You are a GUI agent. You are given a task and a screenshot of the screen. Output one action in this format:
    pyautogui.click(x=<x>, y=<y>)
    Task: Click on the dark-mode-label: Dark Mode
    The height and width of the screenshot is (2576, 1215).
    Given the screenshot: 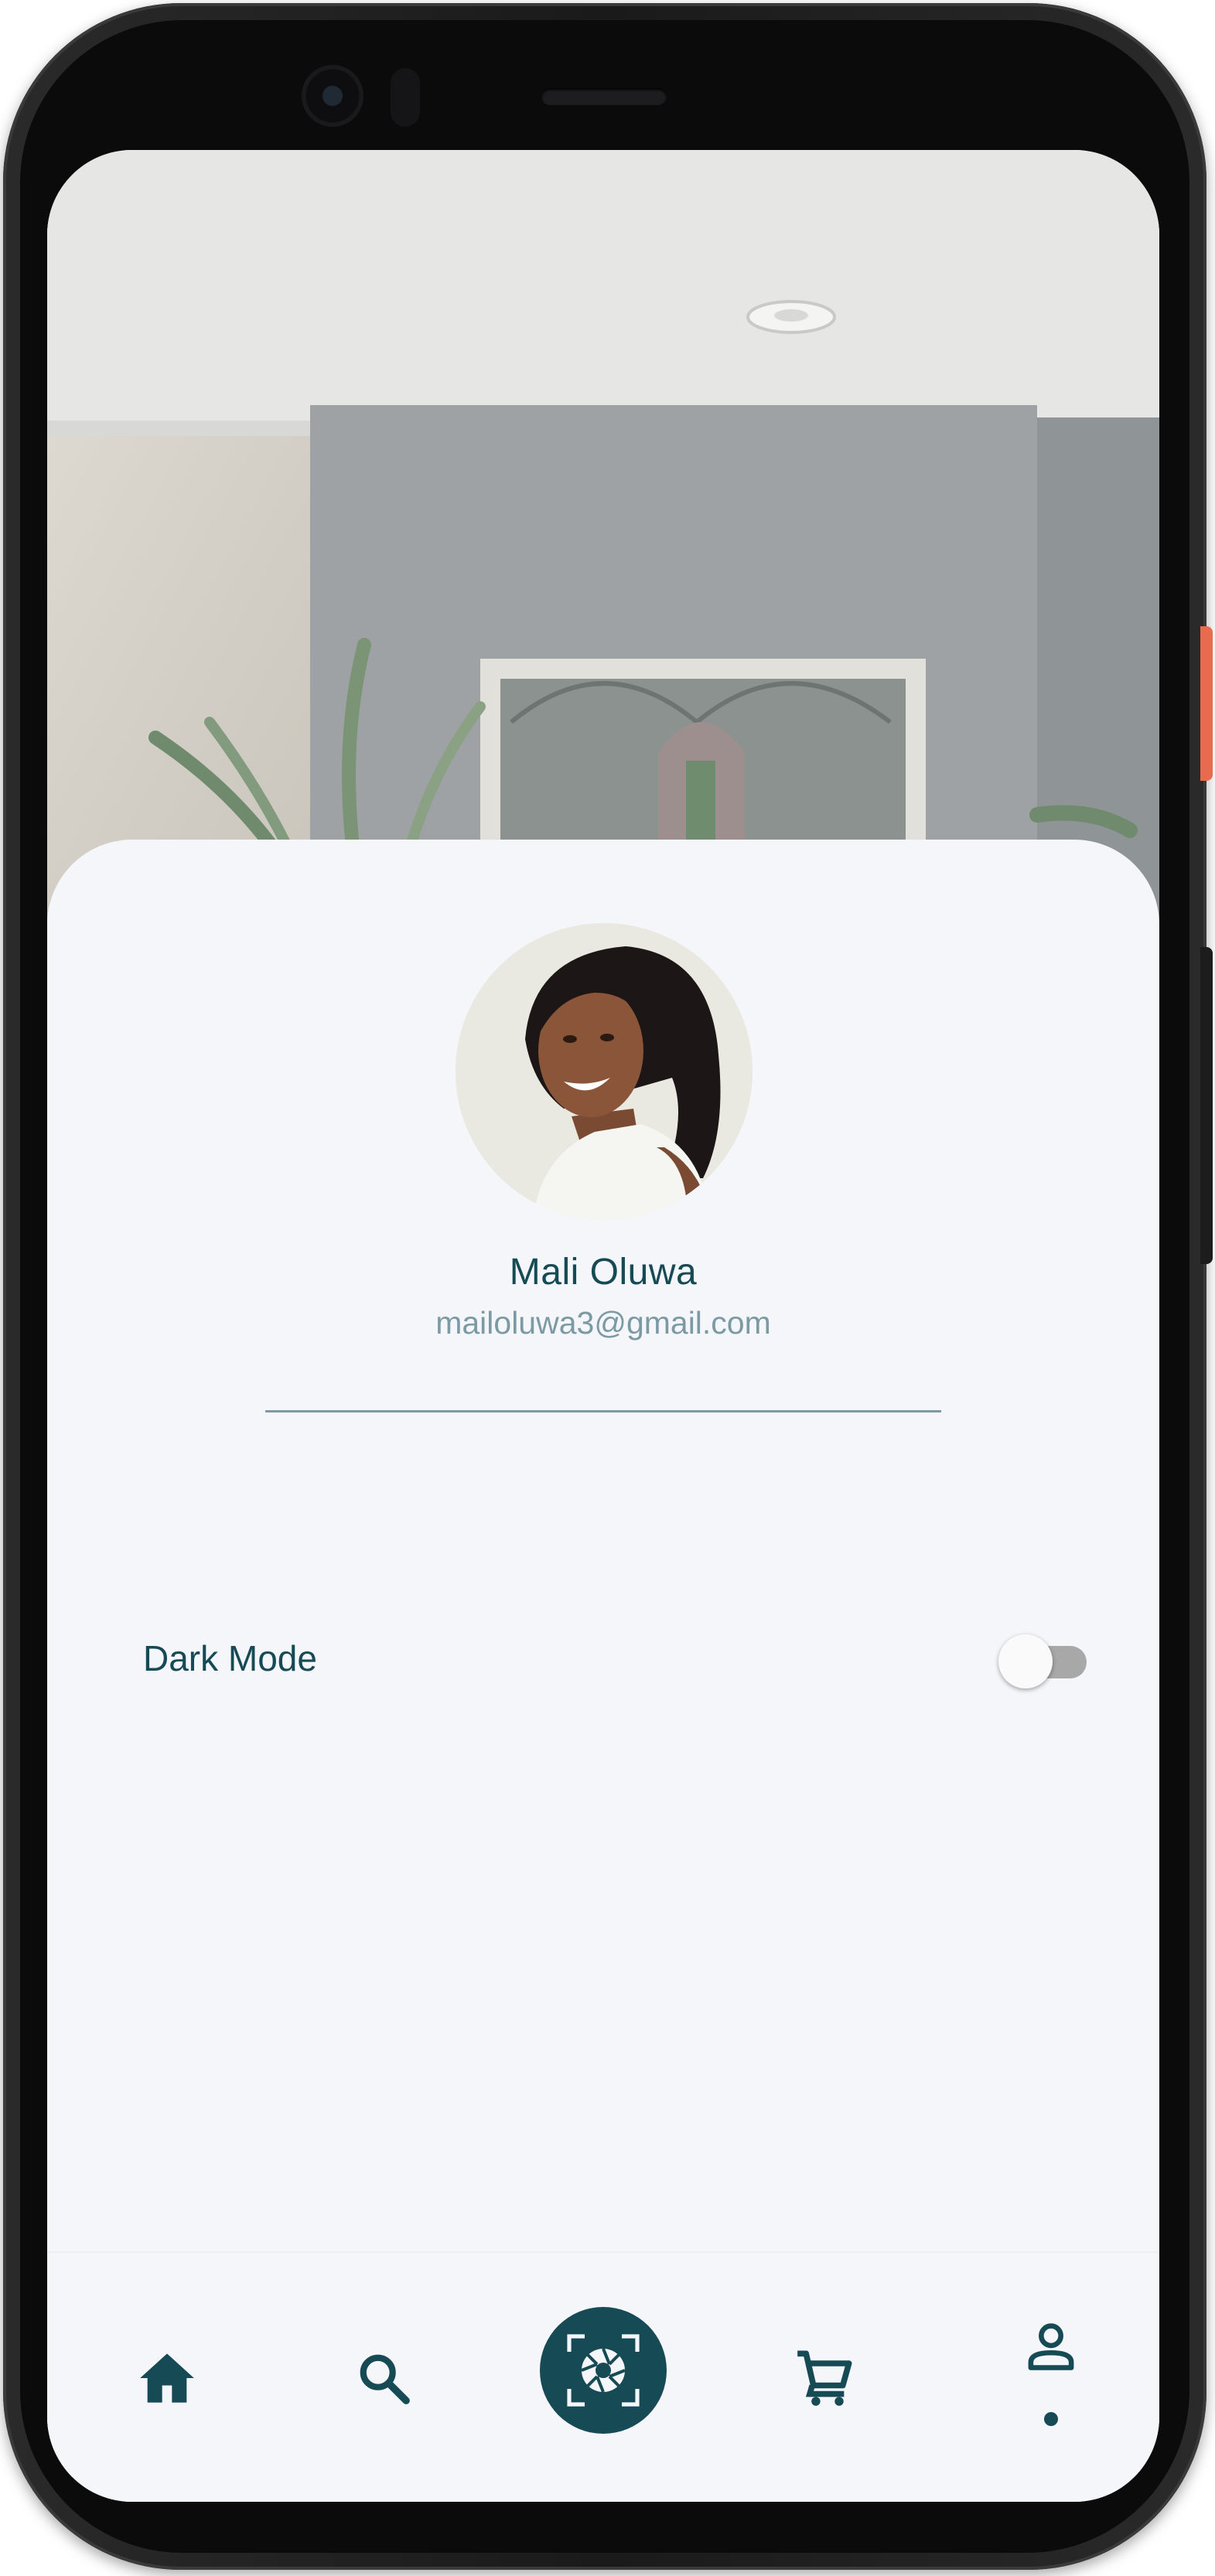 What is the action you would take?
    pyautogui.click(x=230, y=1658)
    